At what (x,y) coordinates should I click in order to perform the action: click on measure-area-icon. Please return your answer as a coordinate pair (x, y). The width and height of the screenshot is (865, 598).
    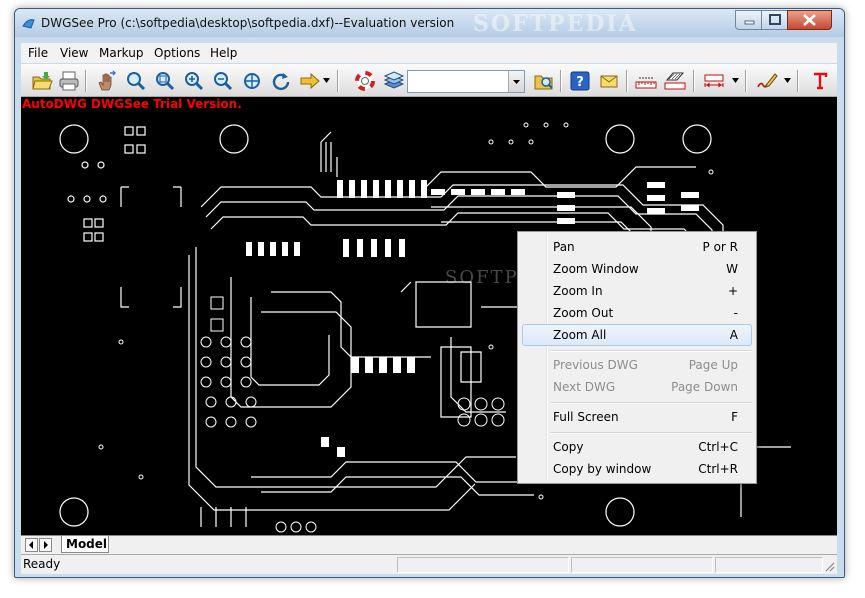
    Looking at the image, I should click on (675, 81).